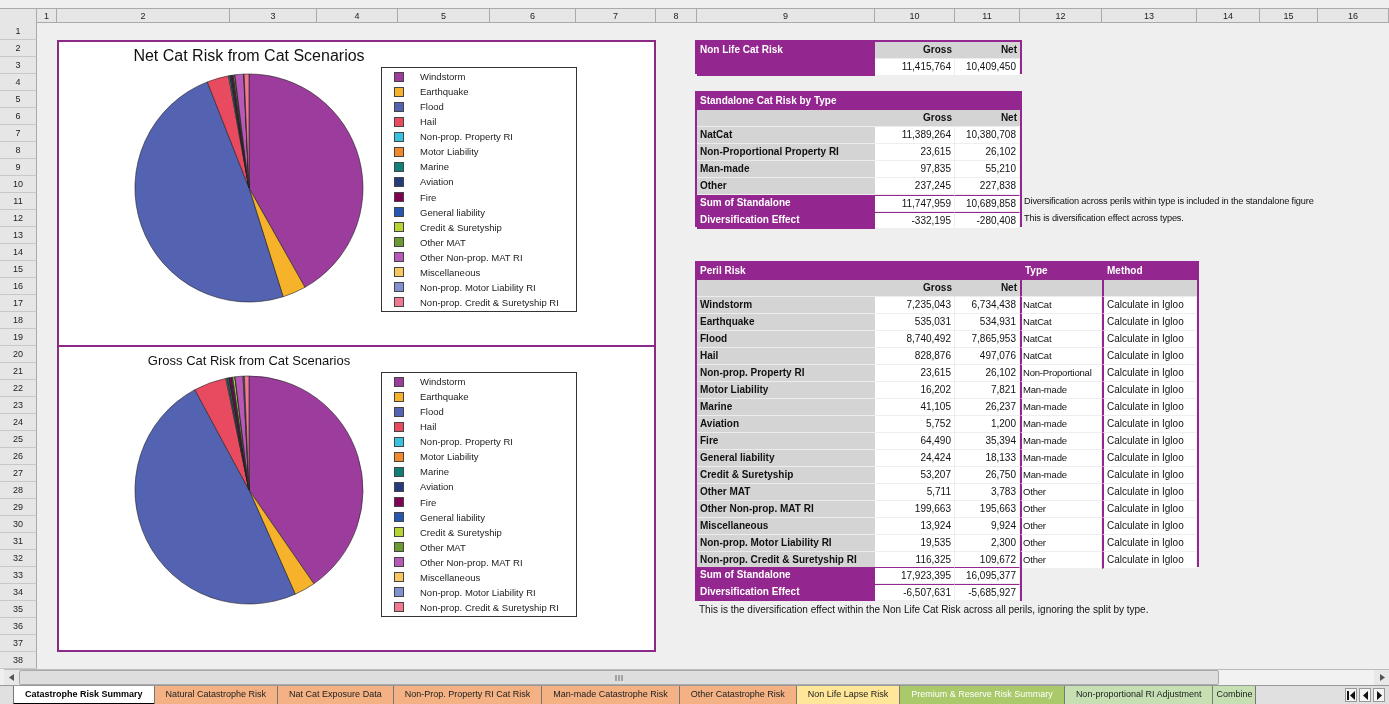  I want to click on row-header: 30, so click(18, 524).